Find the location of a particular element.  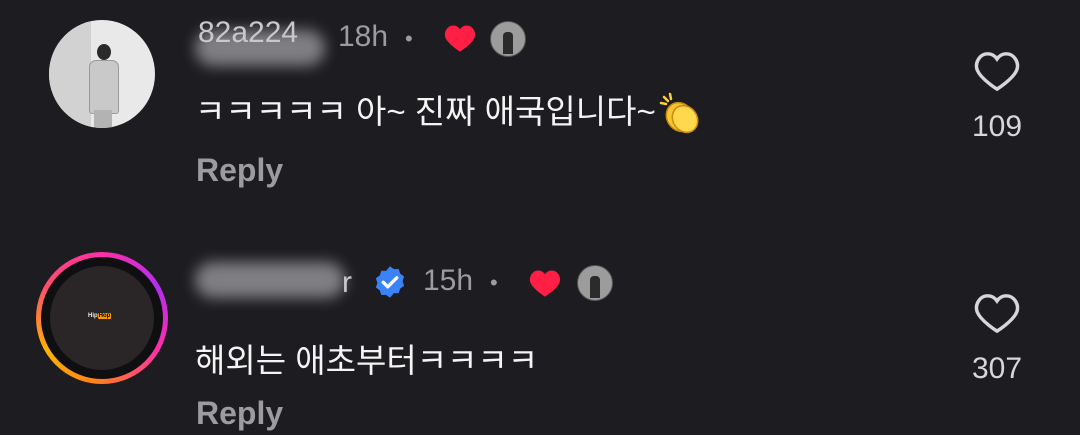

clapping-hands-emoji-icon is located at coordinates (679, 113).